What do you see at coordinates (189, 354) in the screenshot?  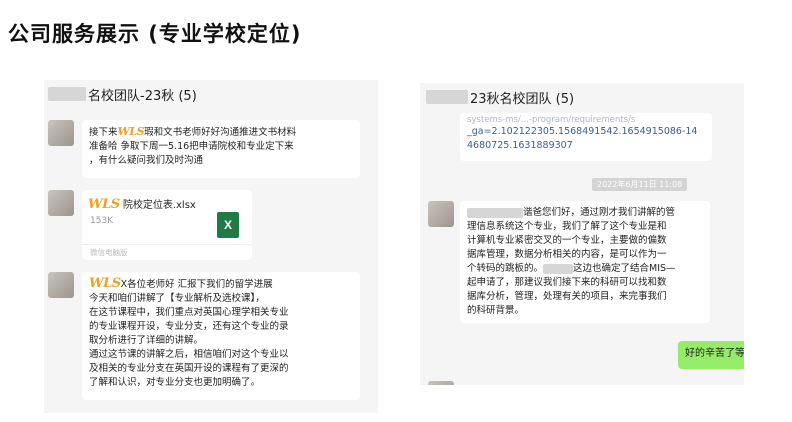 I see `message-text: 通过这节课的讲解之后，相信咱们对这个专业以` at bounding box center [189, 354].